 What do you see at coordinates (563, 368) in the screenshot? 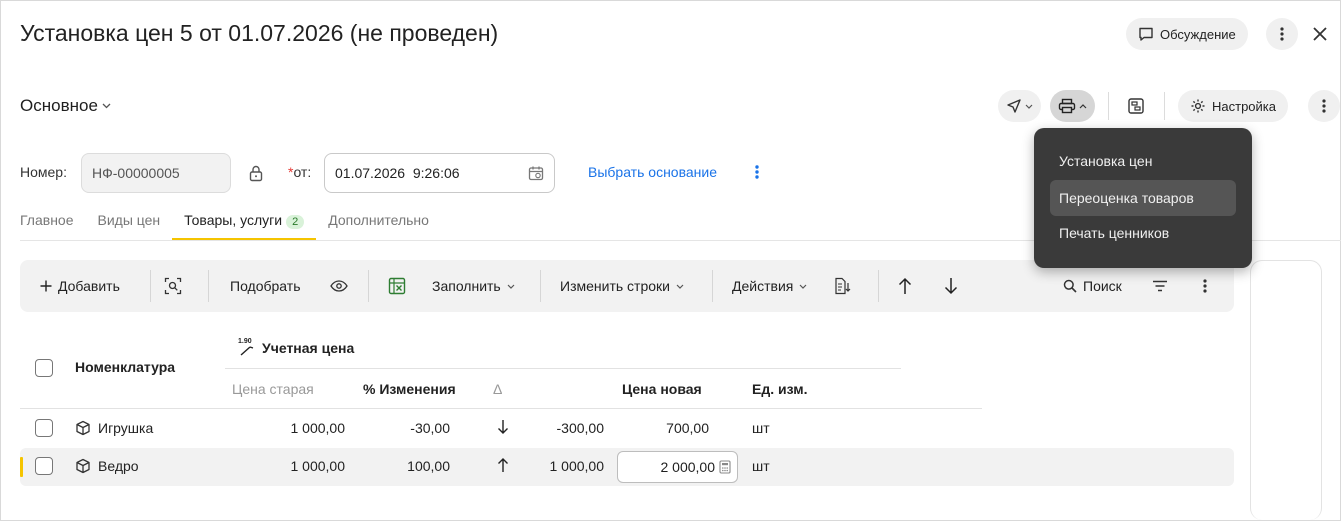
I see `group-header-divider` at bounding box center [563, 368].